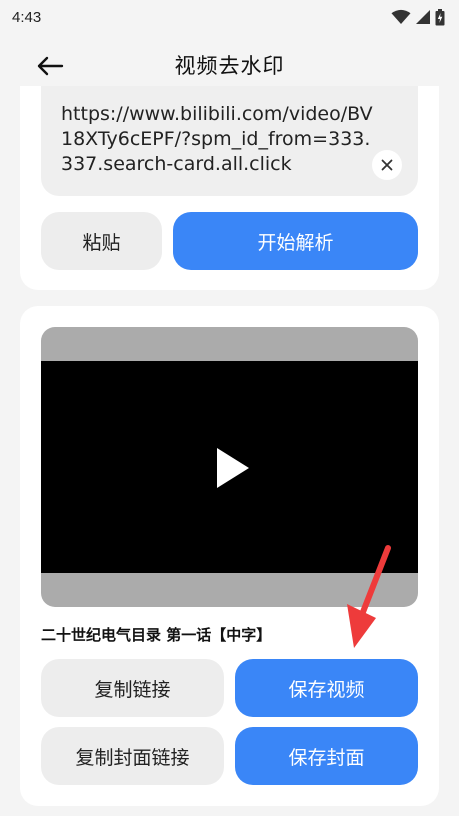  What do you see at coordinates (101, 241) in the screenshot?
I see `paste-button: 粘贴` at bounding box center [101, 241].